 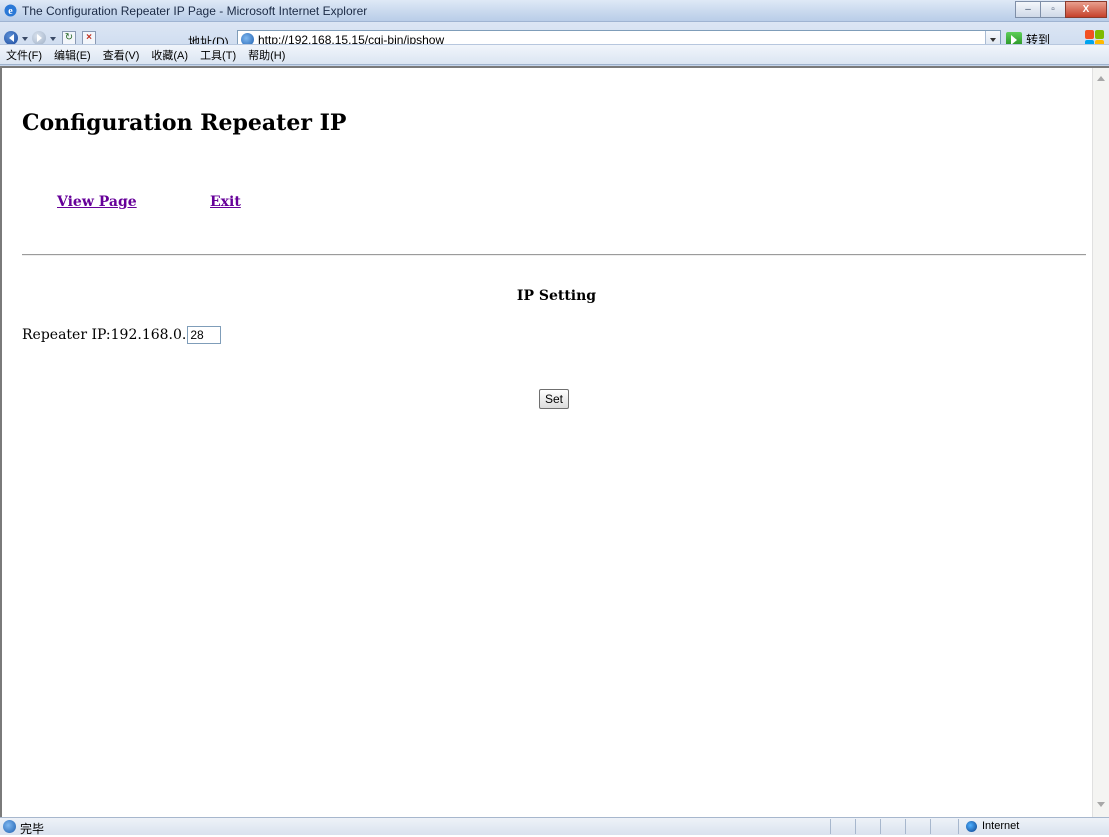 What do you see at coordinates (121, 55) in the screenshot?
I see `menu-view: 查看(V)` at bounding box center [121, 55].